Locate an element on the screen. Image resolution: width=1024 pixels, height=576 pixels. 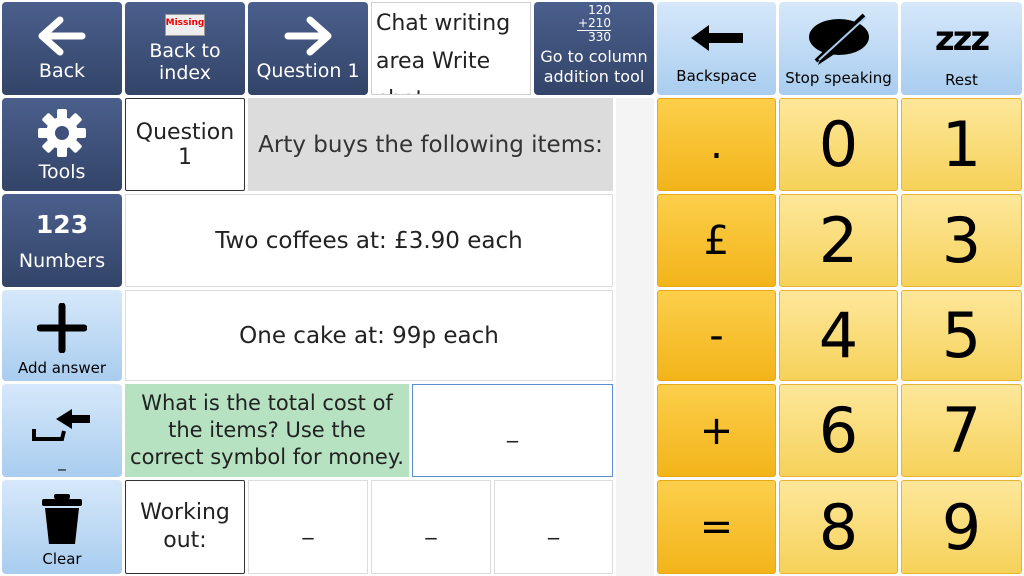
missing-badge: Missing is located at coordinates (185, 22).